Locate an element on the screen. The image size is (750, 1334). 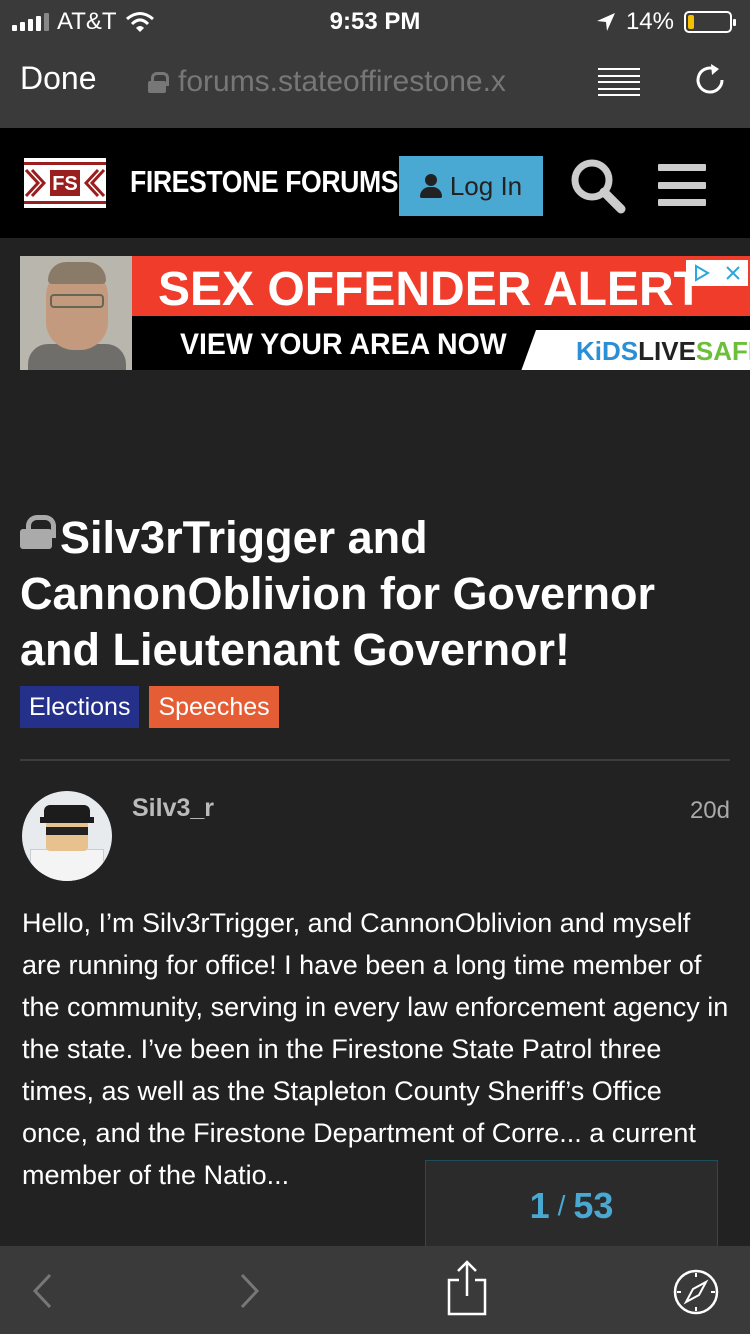
logo-text: FS is located at coordinates (65, 184).